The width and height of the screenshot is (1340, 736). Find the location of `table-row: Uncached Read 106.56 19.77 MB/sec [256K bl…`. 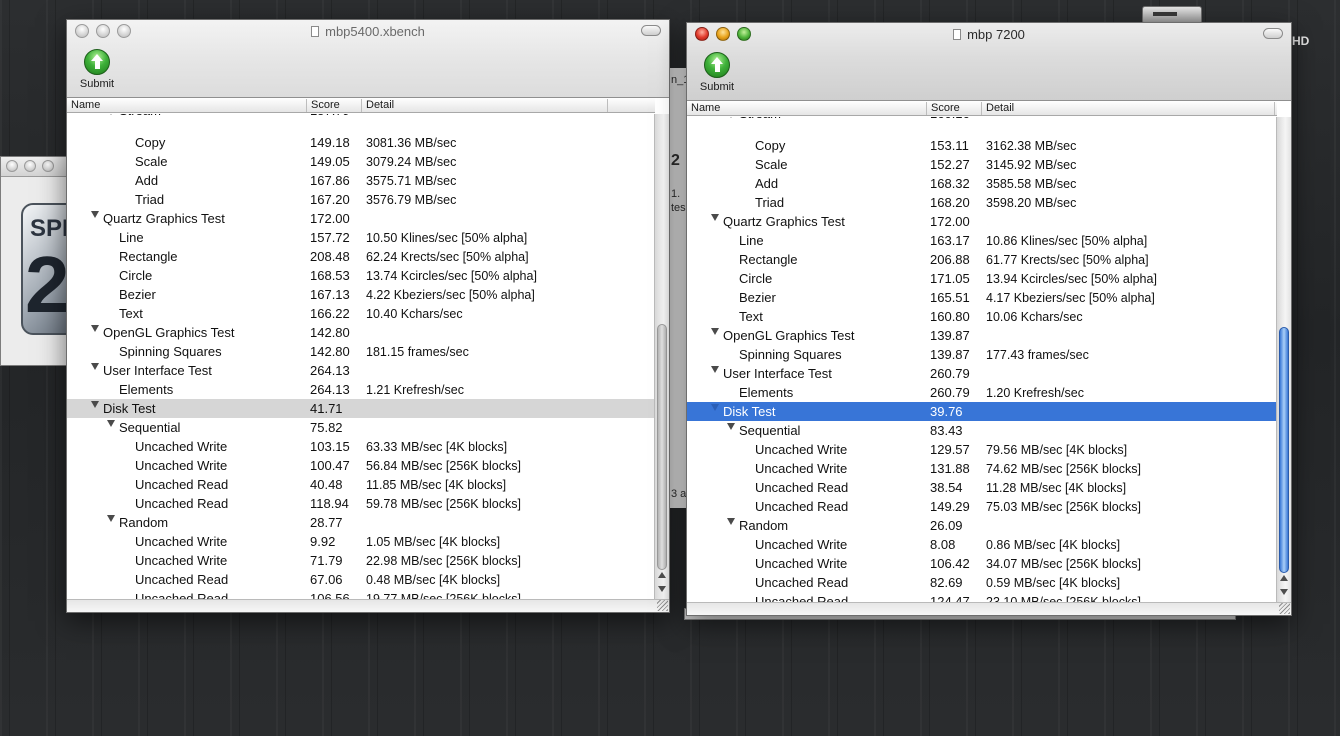

table-row: Uncached Read 106.56 19.77 MB/sec [256K bl… is located at coordinates (361, 594).